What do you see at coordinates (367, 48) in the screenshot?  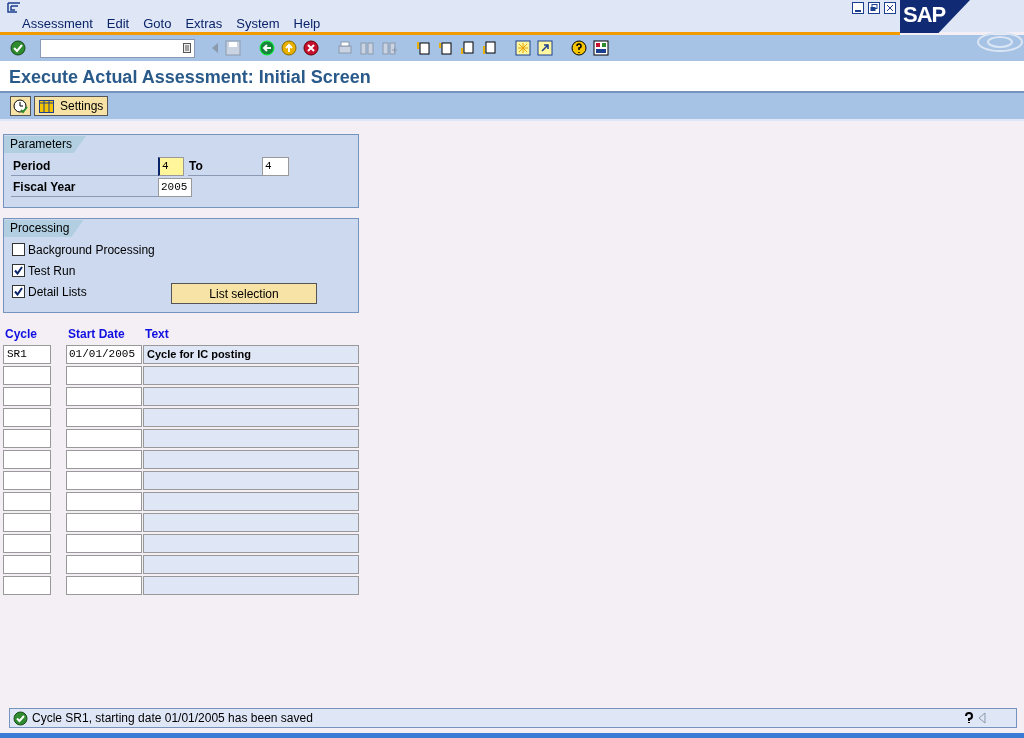 I see `binoculars-icon` at bounding box center [367, 48].